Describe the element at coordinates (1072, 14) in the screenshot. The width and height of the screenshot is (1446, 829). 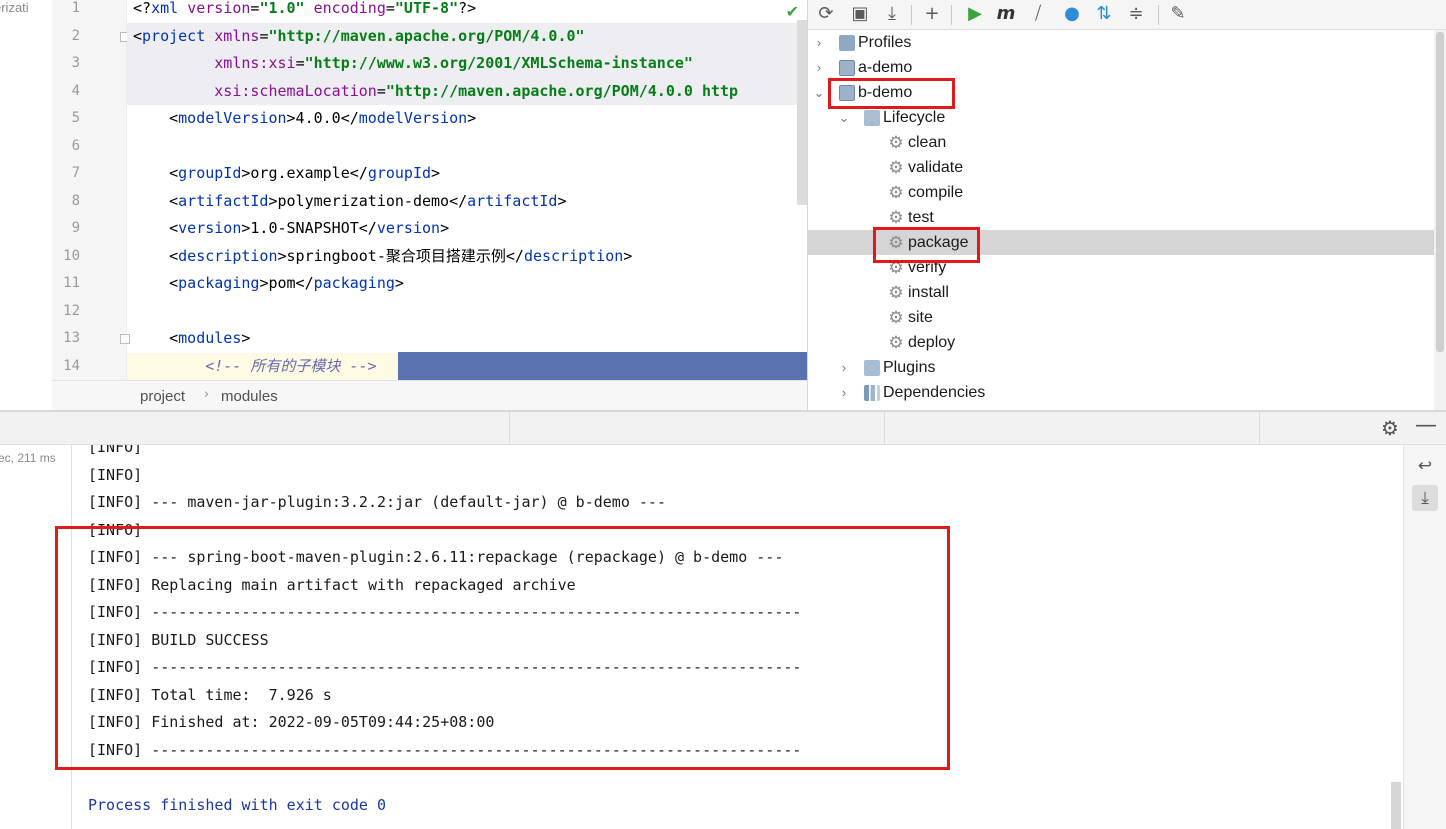
I see `skip-tests-icon: ●` at that location.